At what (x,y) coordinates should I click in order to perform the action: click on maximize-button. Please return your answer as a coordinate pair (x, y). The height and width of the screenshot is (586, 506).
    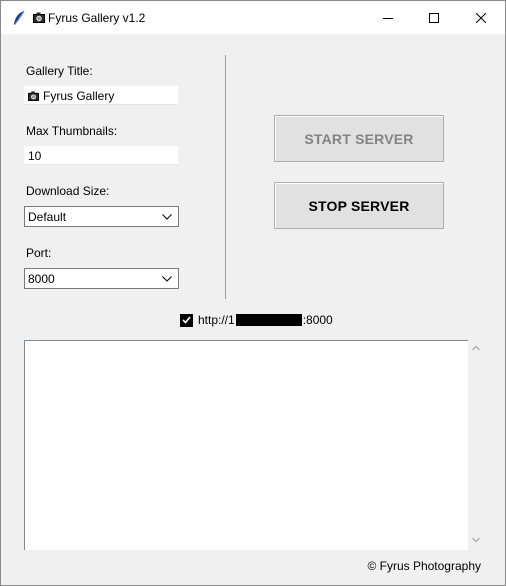
    Looking at the image, I should click on (434, 17).